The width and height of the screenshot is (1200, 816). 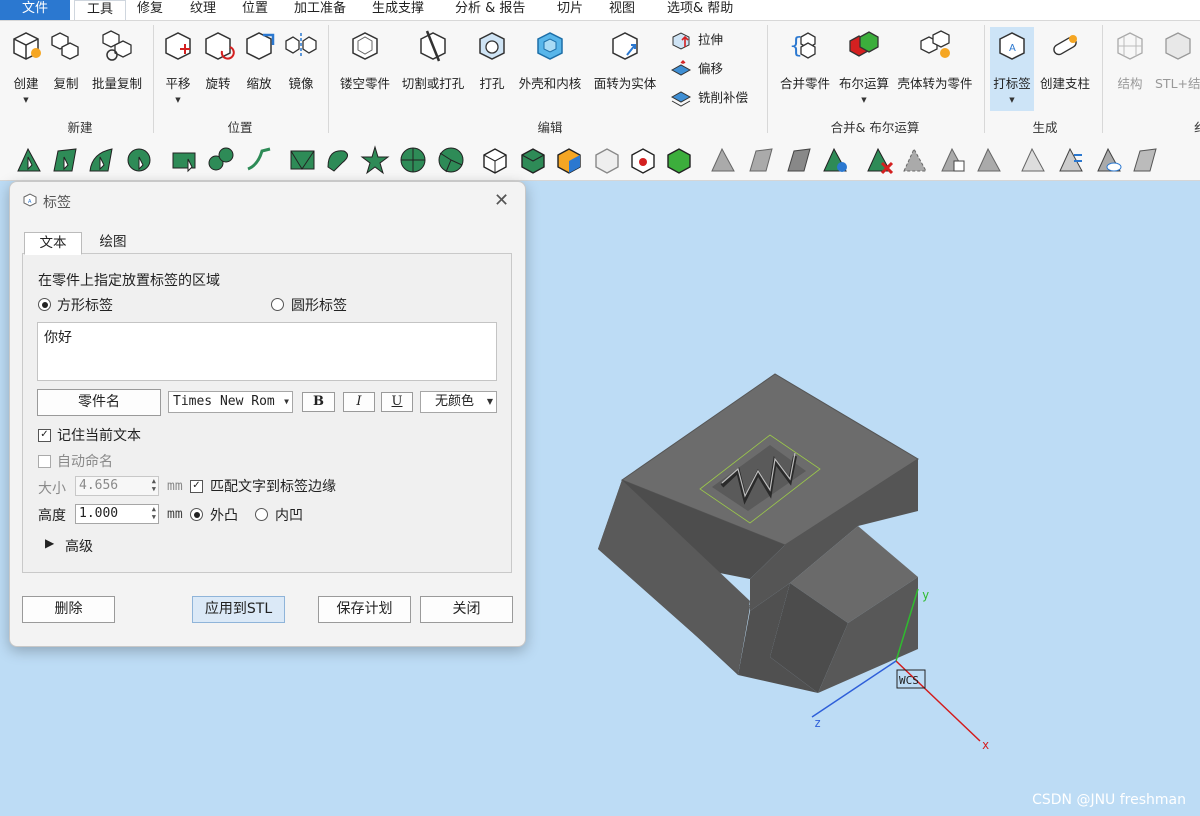 I want to click on apply-to-stl-button: 应用到STL, so click(x=238, y=609).